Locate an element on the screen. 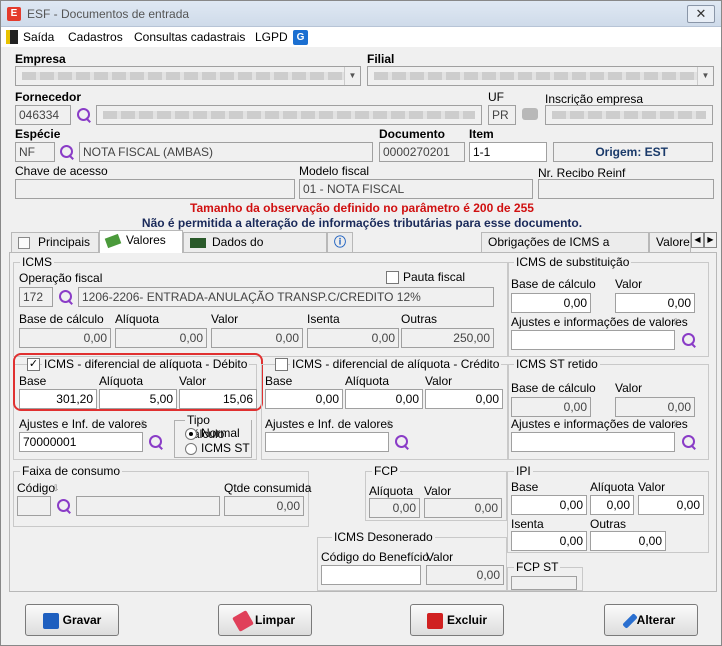 This screenshot has height=646, width=722. menu-lgpd: LGPD is located at coordinates (271, 37).